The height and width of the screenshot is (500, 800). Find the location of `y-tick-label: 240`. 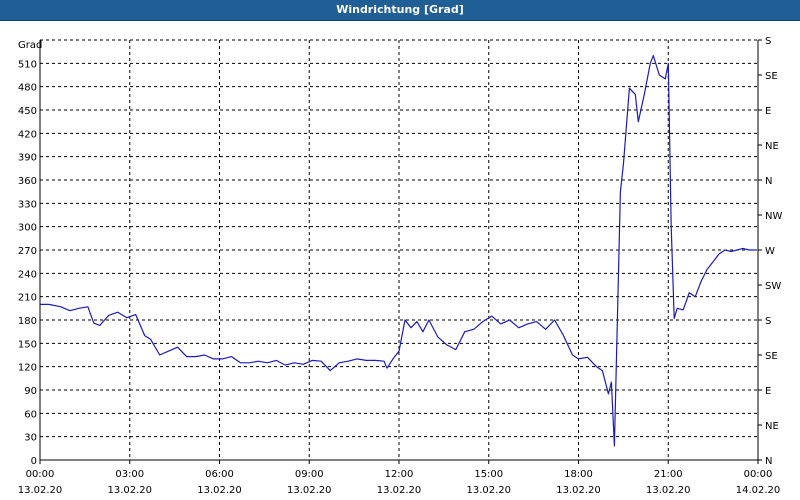

y-tick-label: 240 is located at coordinates (27, 274).